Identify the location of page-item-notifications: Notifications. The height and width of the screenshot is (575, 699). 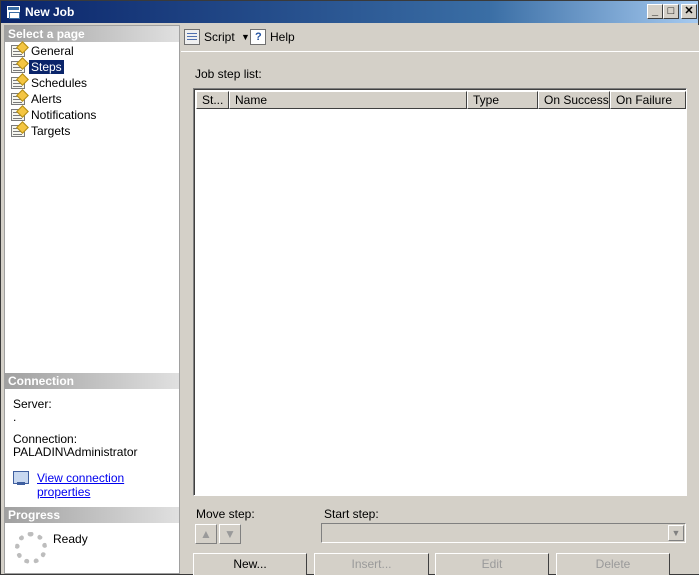
(93, 115).